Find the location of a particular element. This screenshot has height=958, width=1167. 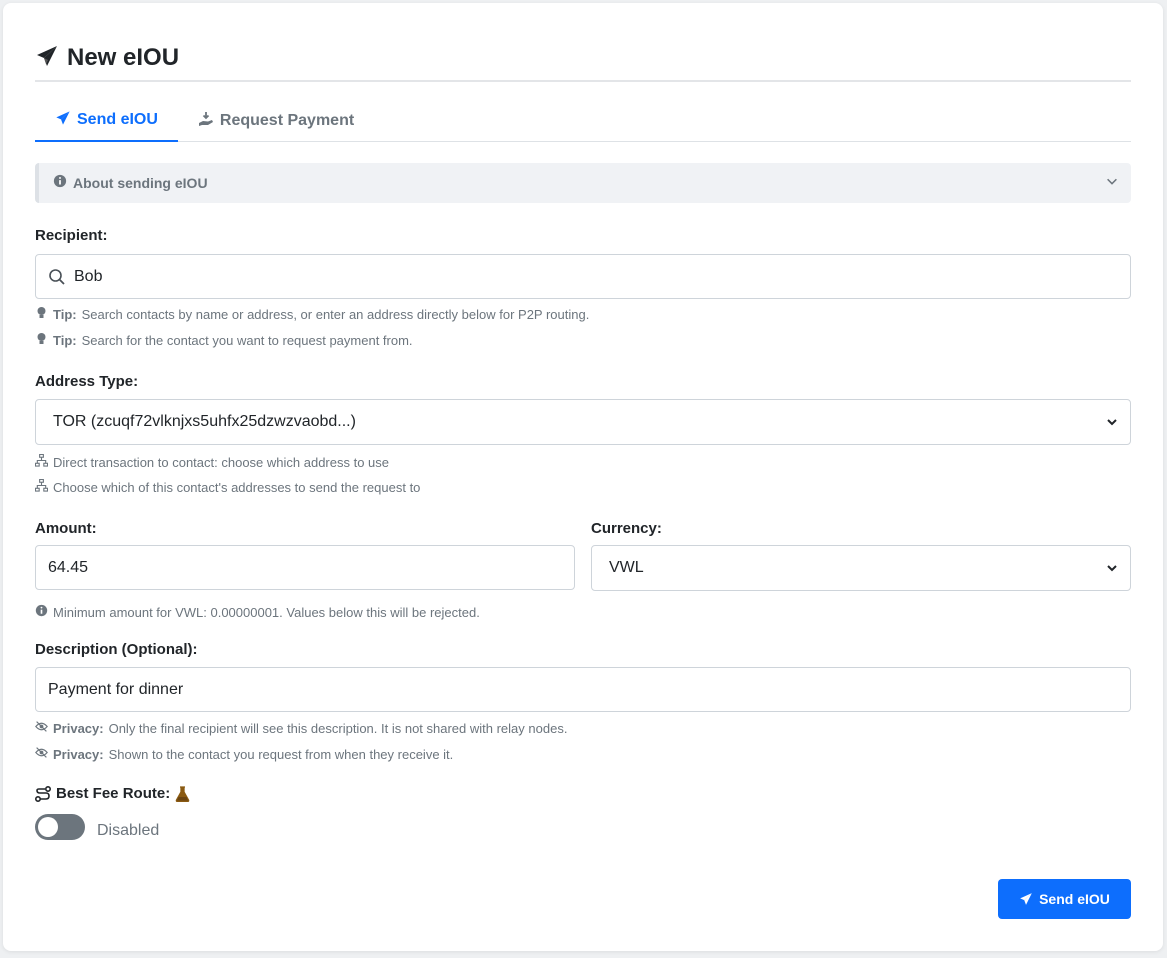

send-eiou-button: Send eIOU is located at coordinates (1064, 899).